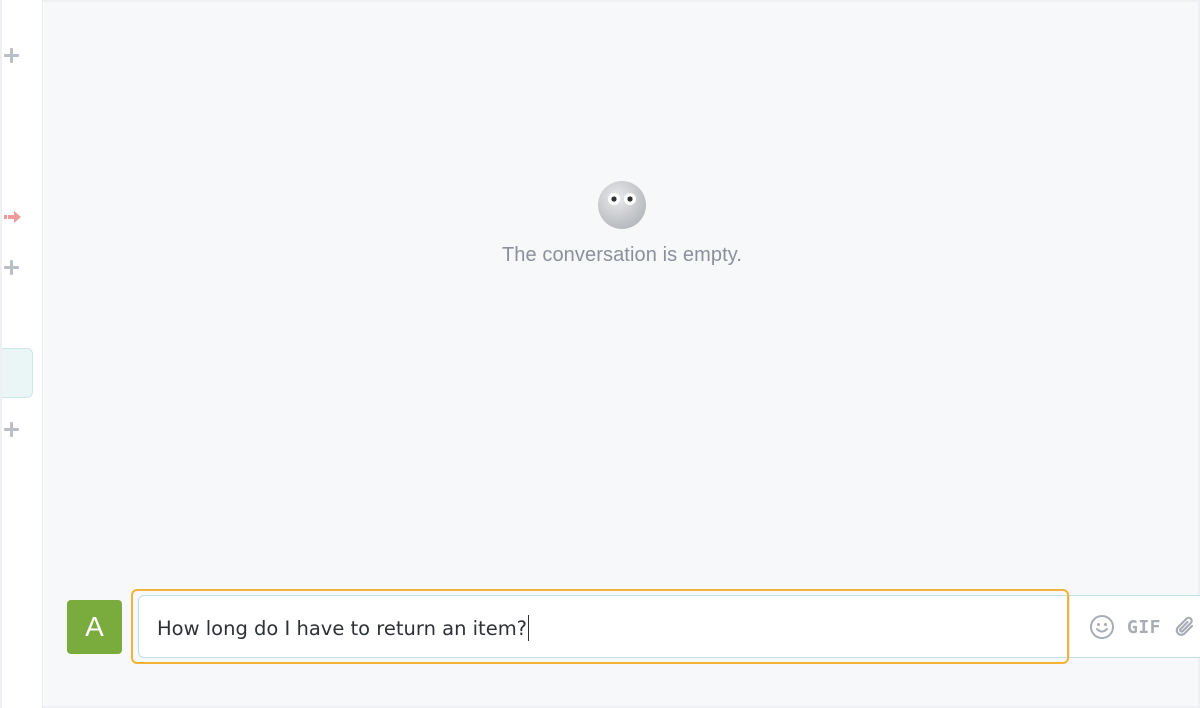 Image resolution: width=1200 pixels, height=708 pixels. I want to click on arrow-right-icon, so click(13, 217).